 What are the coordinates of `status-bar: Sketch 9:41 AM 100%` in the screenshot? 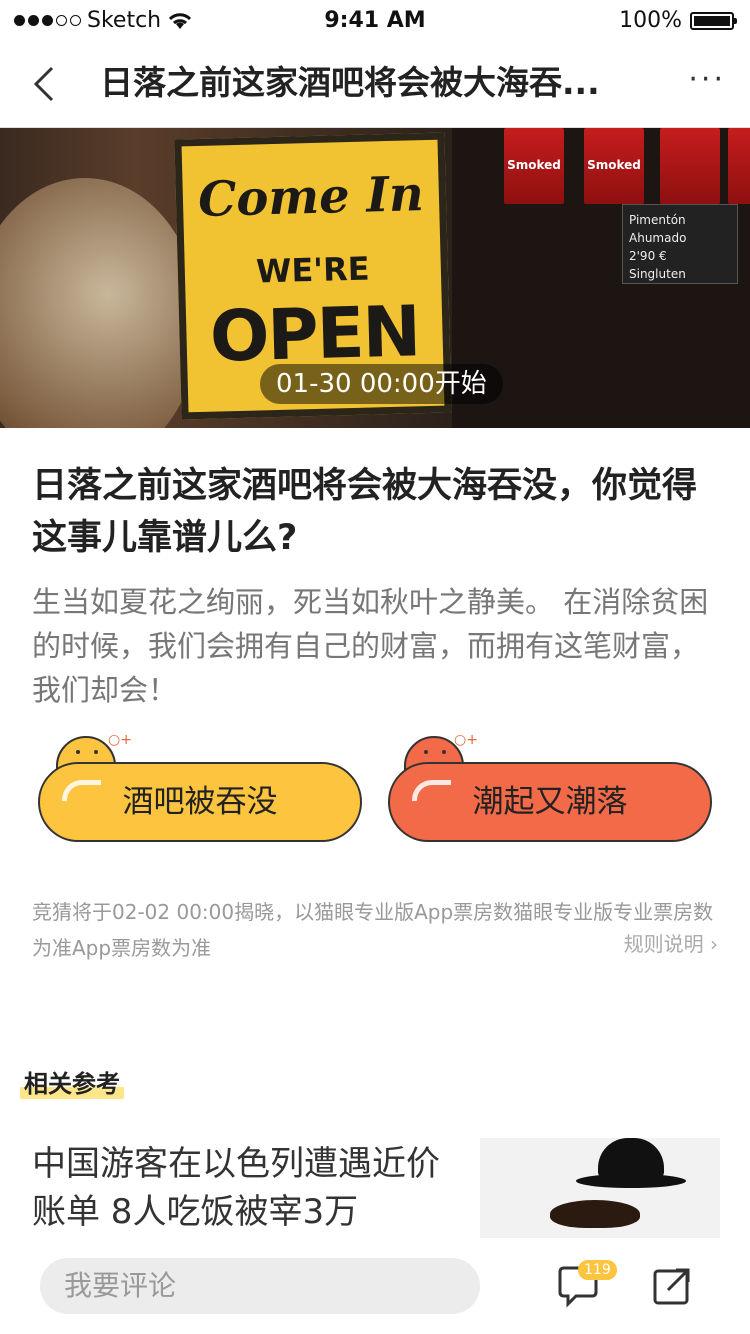 It's located at (375, 20).